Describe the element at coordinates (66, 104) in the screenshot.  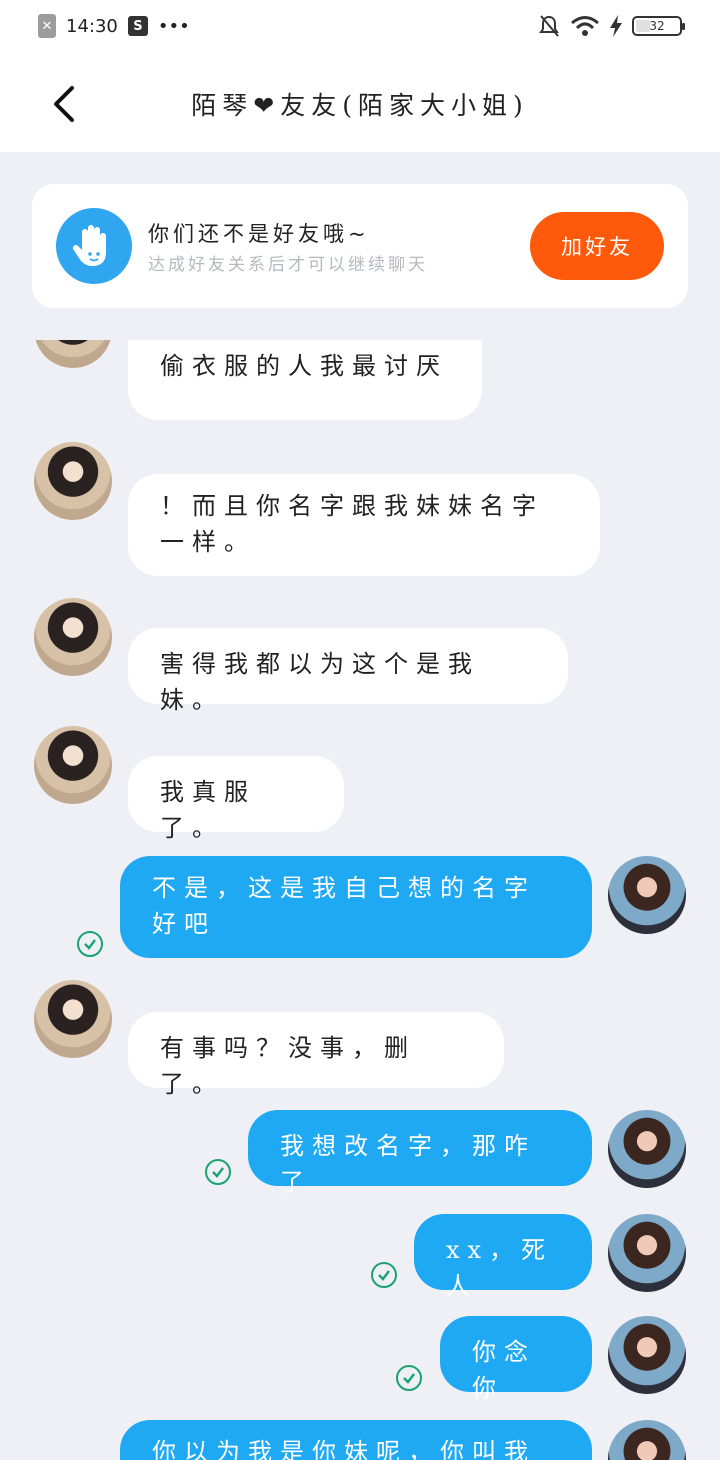
I see `back-arrow-icon` at that location.